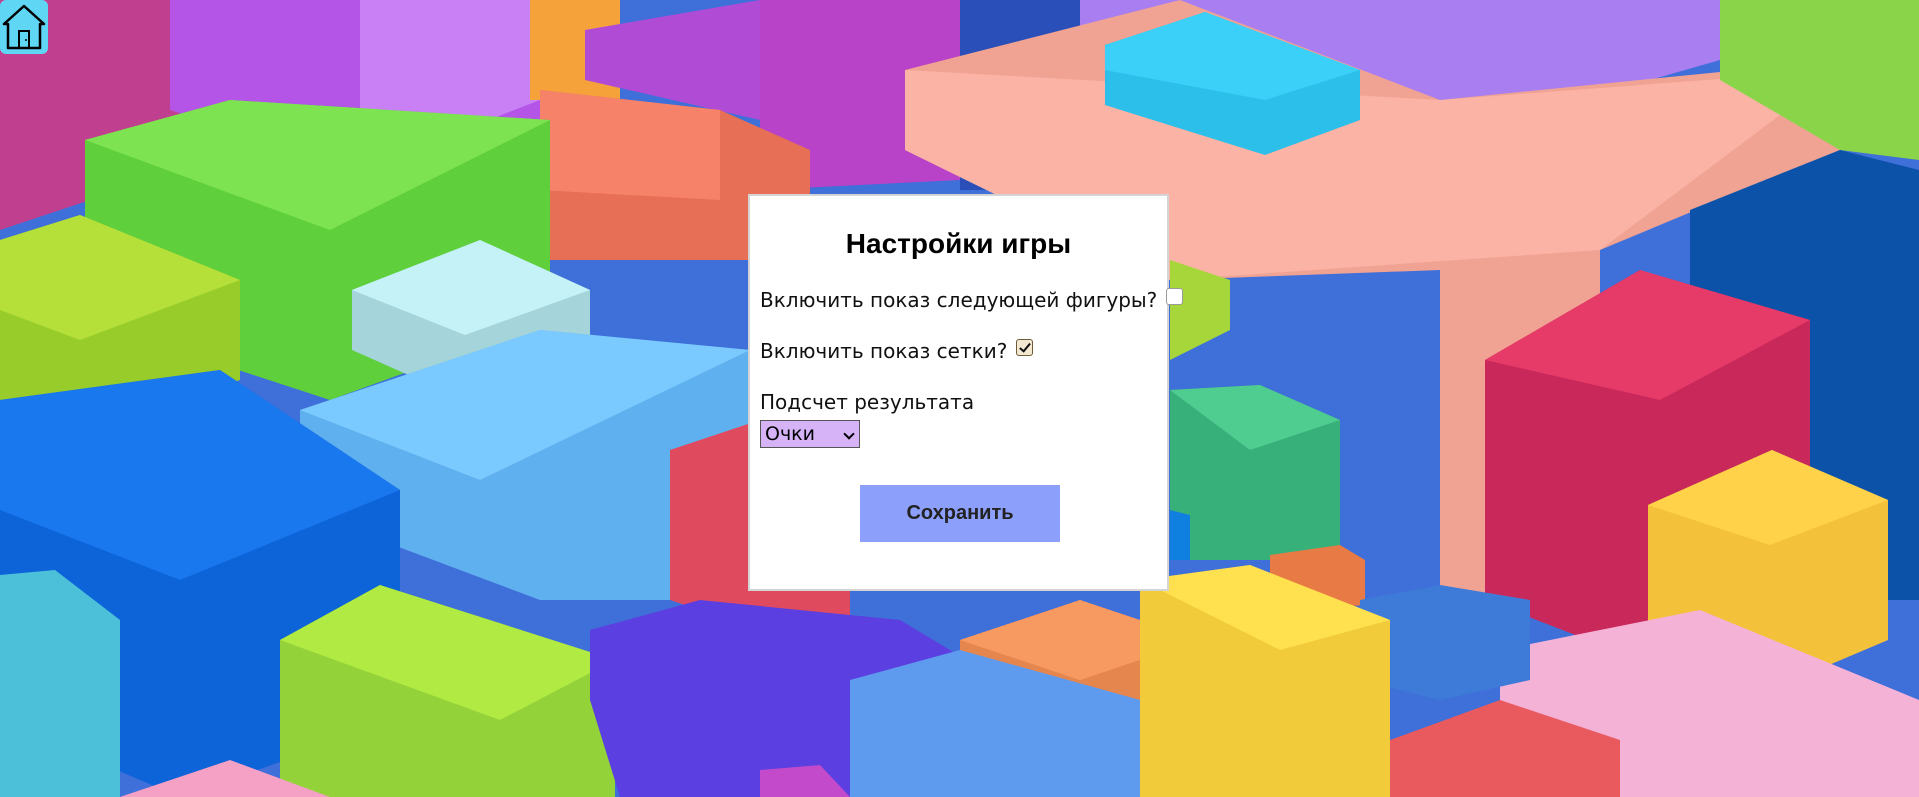  What do you see at coordinates (790, 434) in the screenshot?
I see `score-mode-value: Очки` at bounding box center [790, 434].